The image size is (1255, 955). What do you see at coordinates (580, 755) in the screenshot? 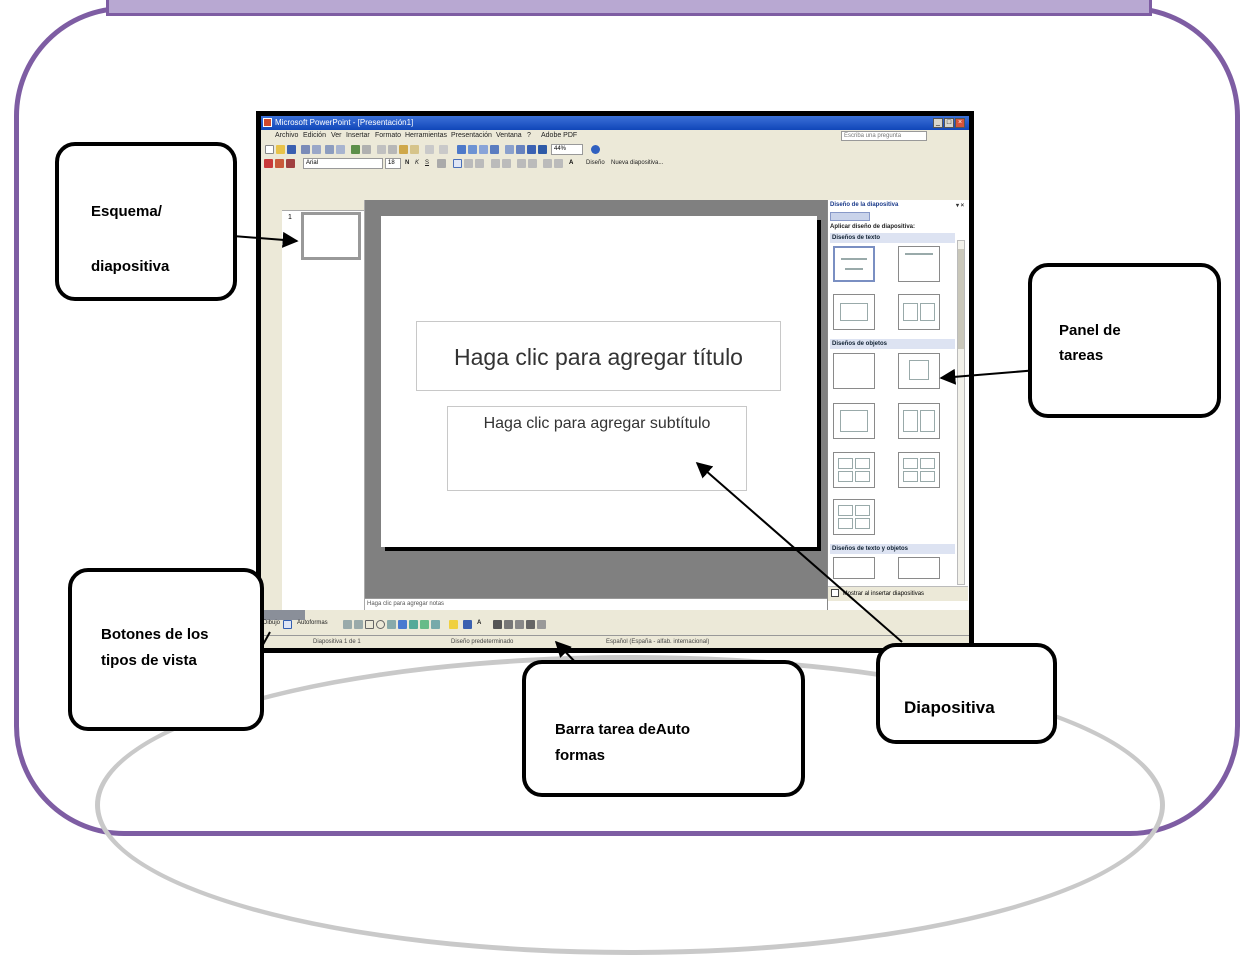
I see `callout-barra-line2: formas` at bounding box center [580, 755].